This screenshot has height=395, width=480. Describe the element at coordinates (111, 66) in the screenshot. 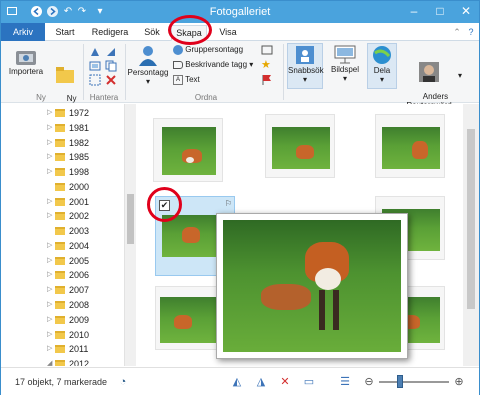

I see `copy-icon` at that location.